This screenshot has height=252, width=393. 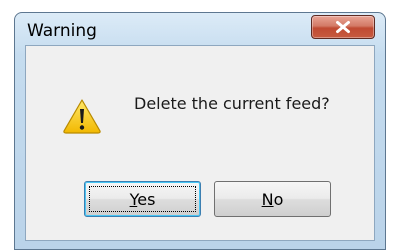 What do you see at coordinates (200, 28) in the screenshot?
I see `title-bar: Warning` at bounding box center [200, 28].